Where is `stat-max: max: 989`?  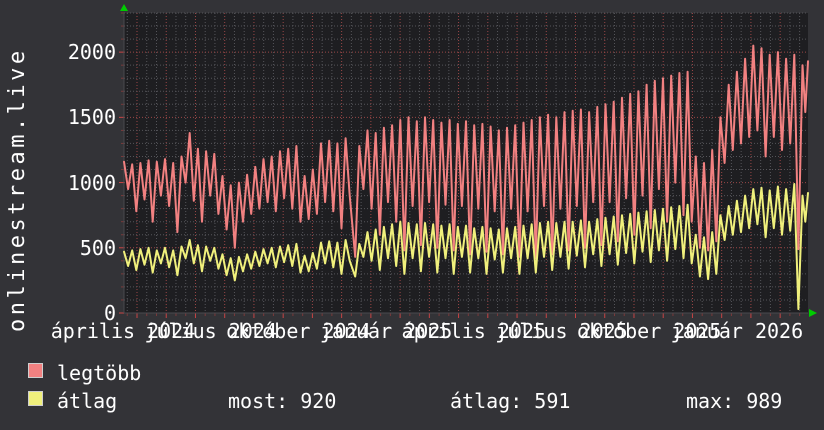 stat-max: max: 989 is located at coordinates (734, 401).